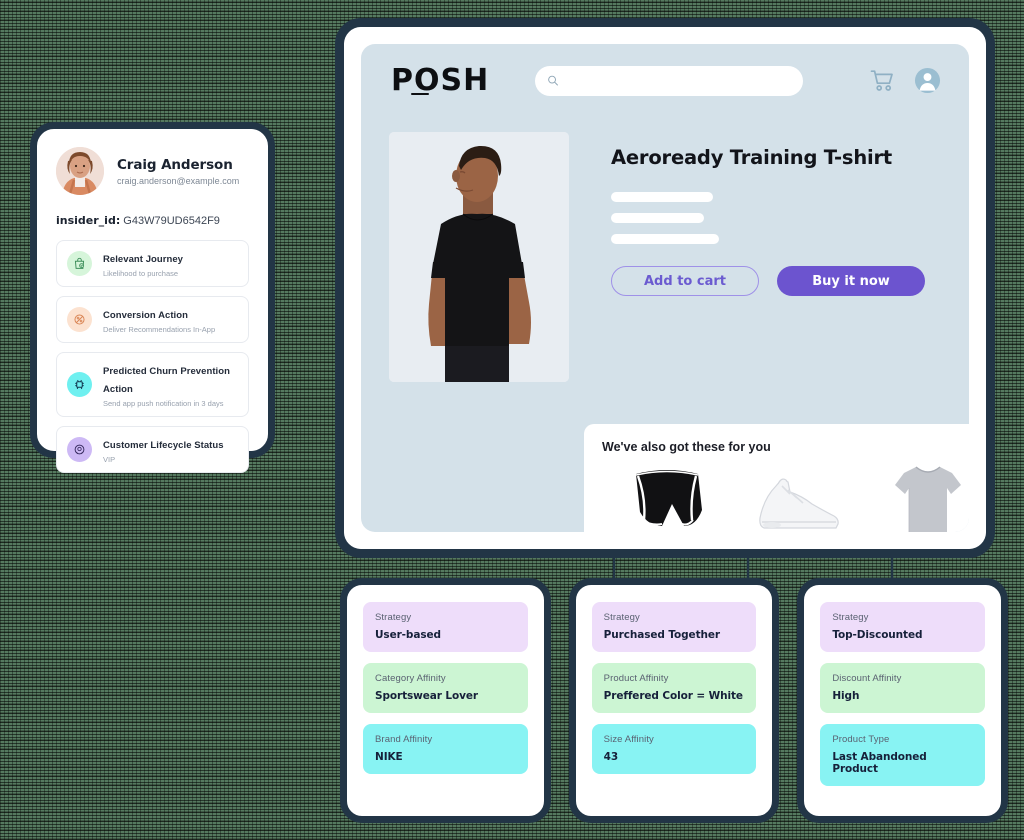  What do you see at coordinates (553, 80) in the screenshot?
I see `search-icon` at bounding box center [553, 80].